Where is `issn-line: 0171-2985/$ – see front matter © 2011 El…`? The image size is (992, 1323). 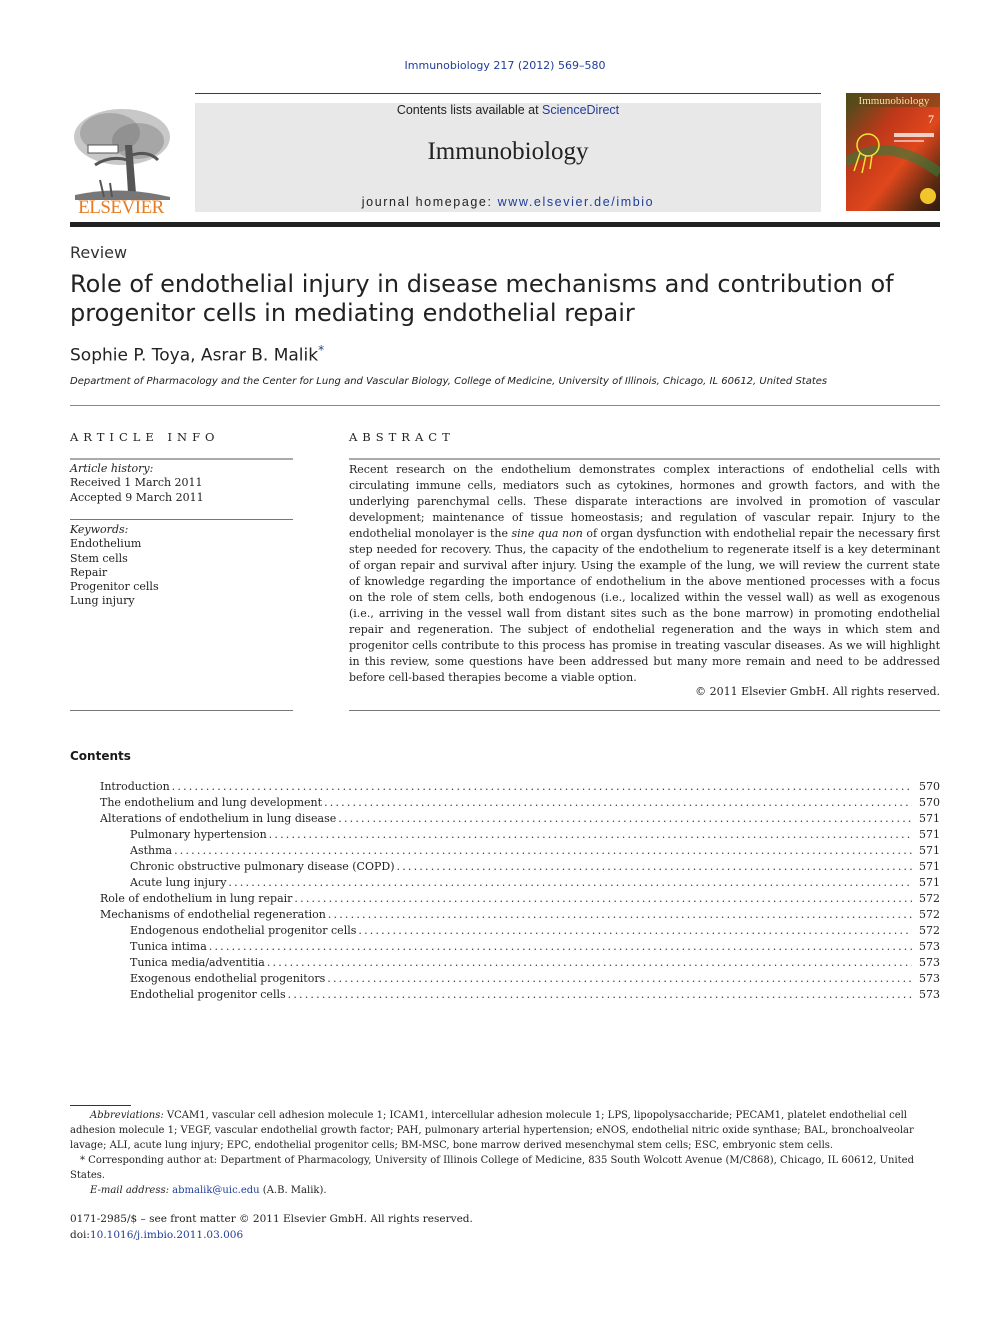 issn-line: 0171-2985/$ – see front matter © 2011 El… is located at coordinates (271, 1219).